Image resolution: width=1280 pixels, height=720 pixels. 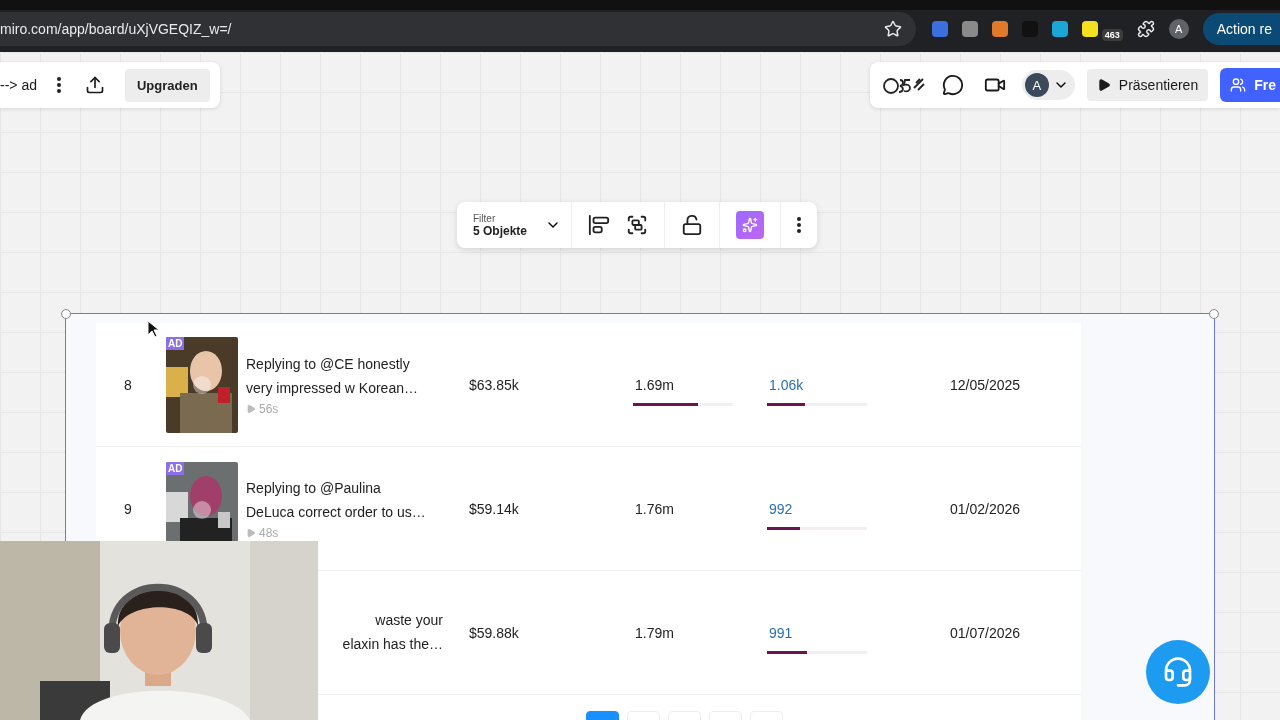 What do you see at coordinates (1145, 29) in the screenshot?
I see `puzzle-icon` at bounding box center [1145, 29].